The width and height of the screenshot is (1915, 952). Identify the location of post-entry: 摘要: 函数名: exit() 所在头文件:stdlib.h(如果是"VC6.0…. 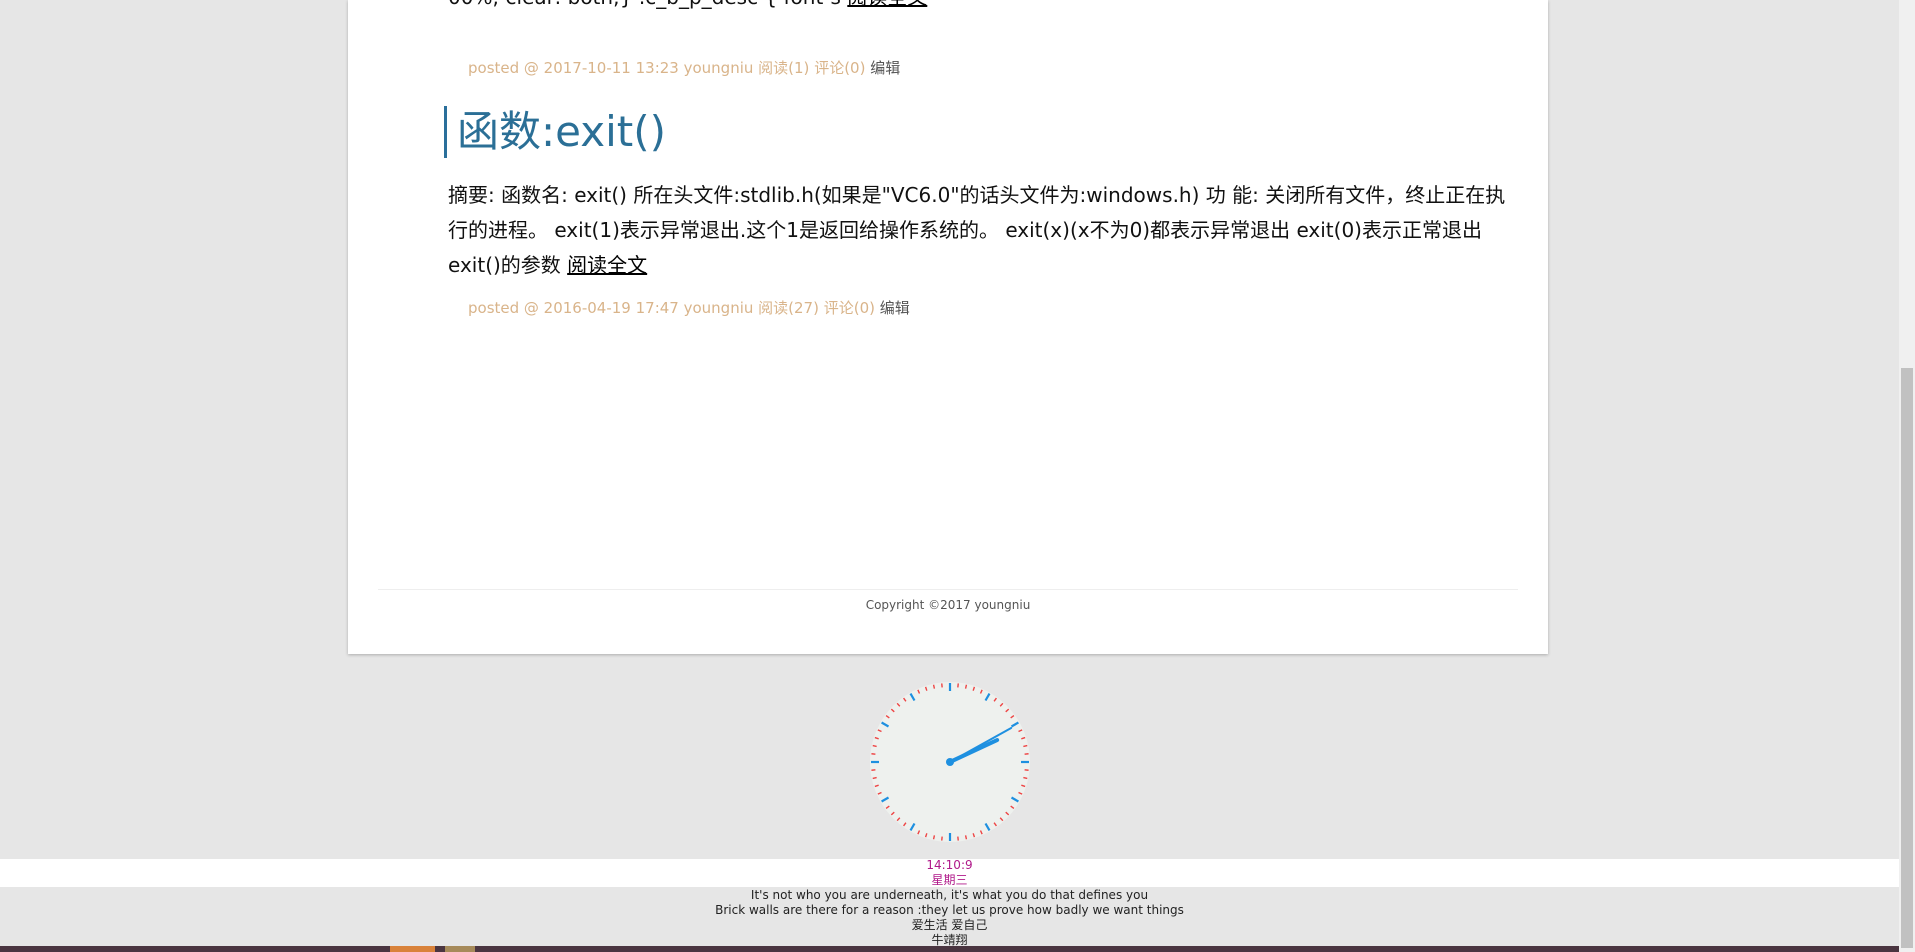
(978, 230).